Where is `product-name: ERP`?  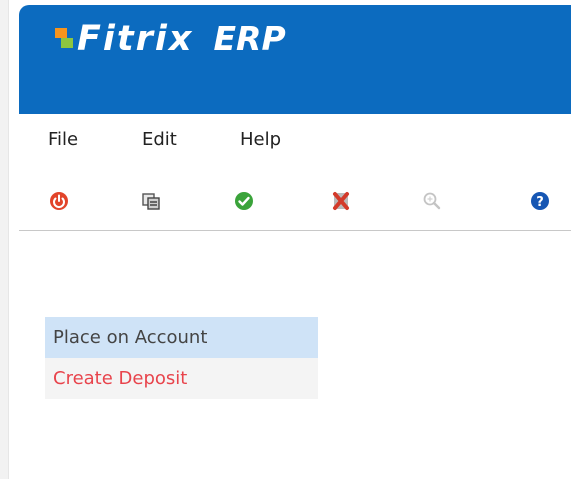 product-name: ERP is located at coordinates (249, 38).